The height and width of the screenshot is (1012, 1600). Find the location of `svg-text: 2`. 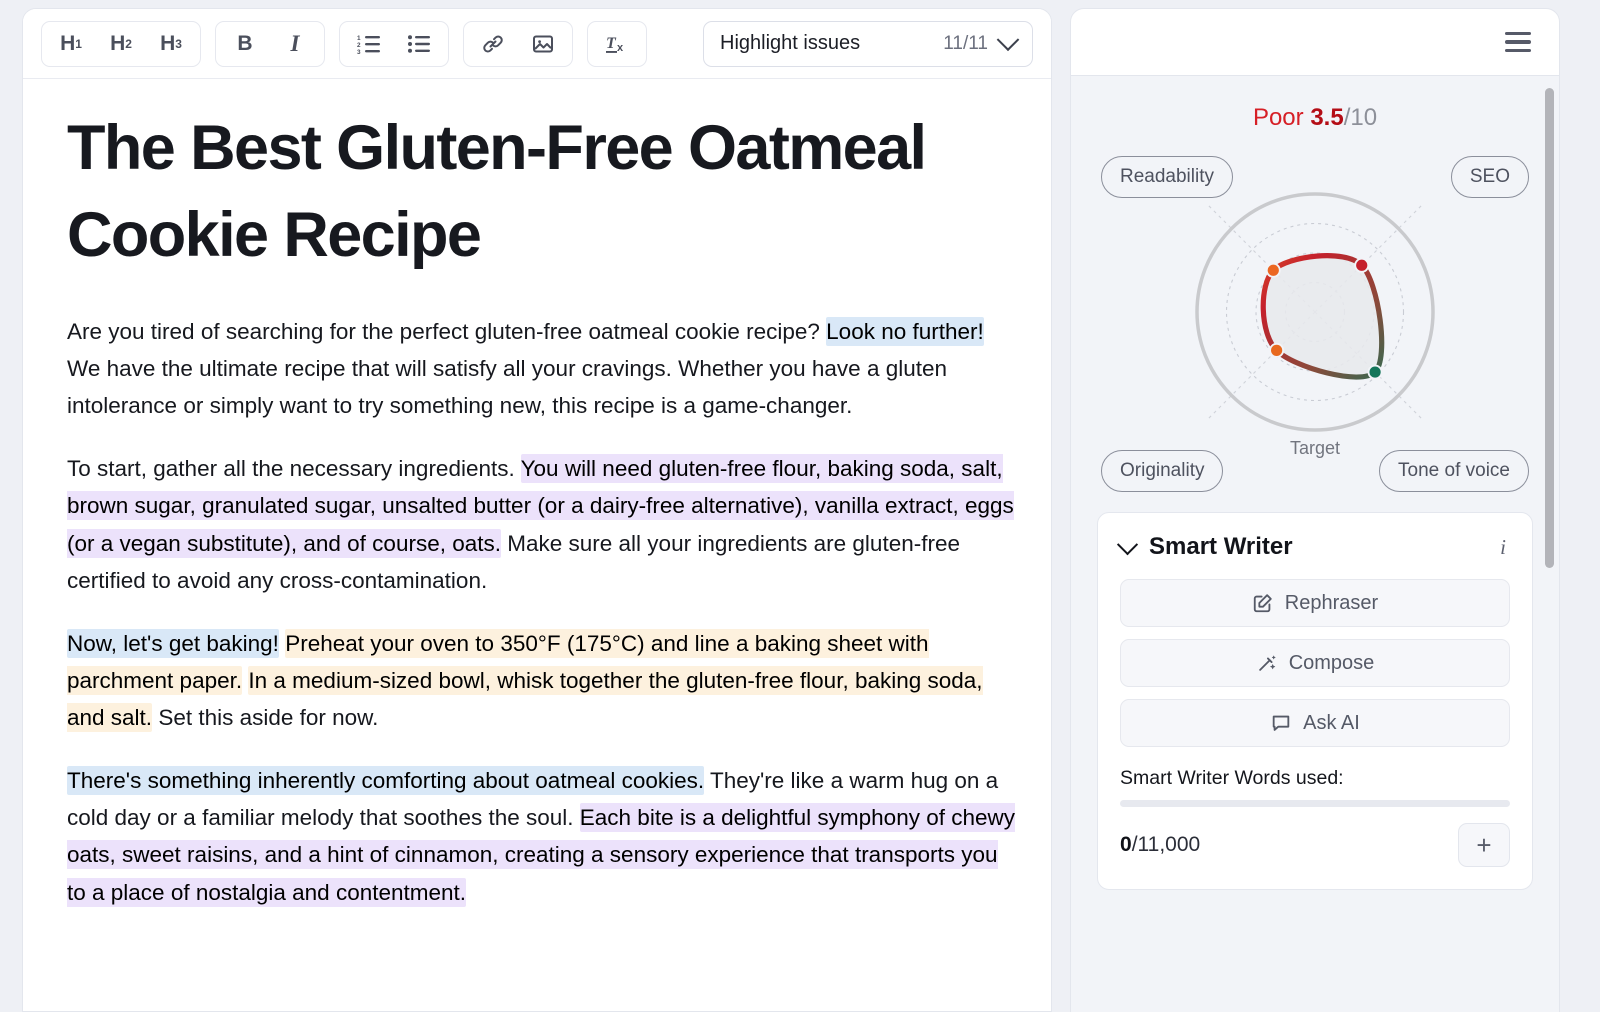

svg-text: 2 is located at coordinates (359, 45).